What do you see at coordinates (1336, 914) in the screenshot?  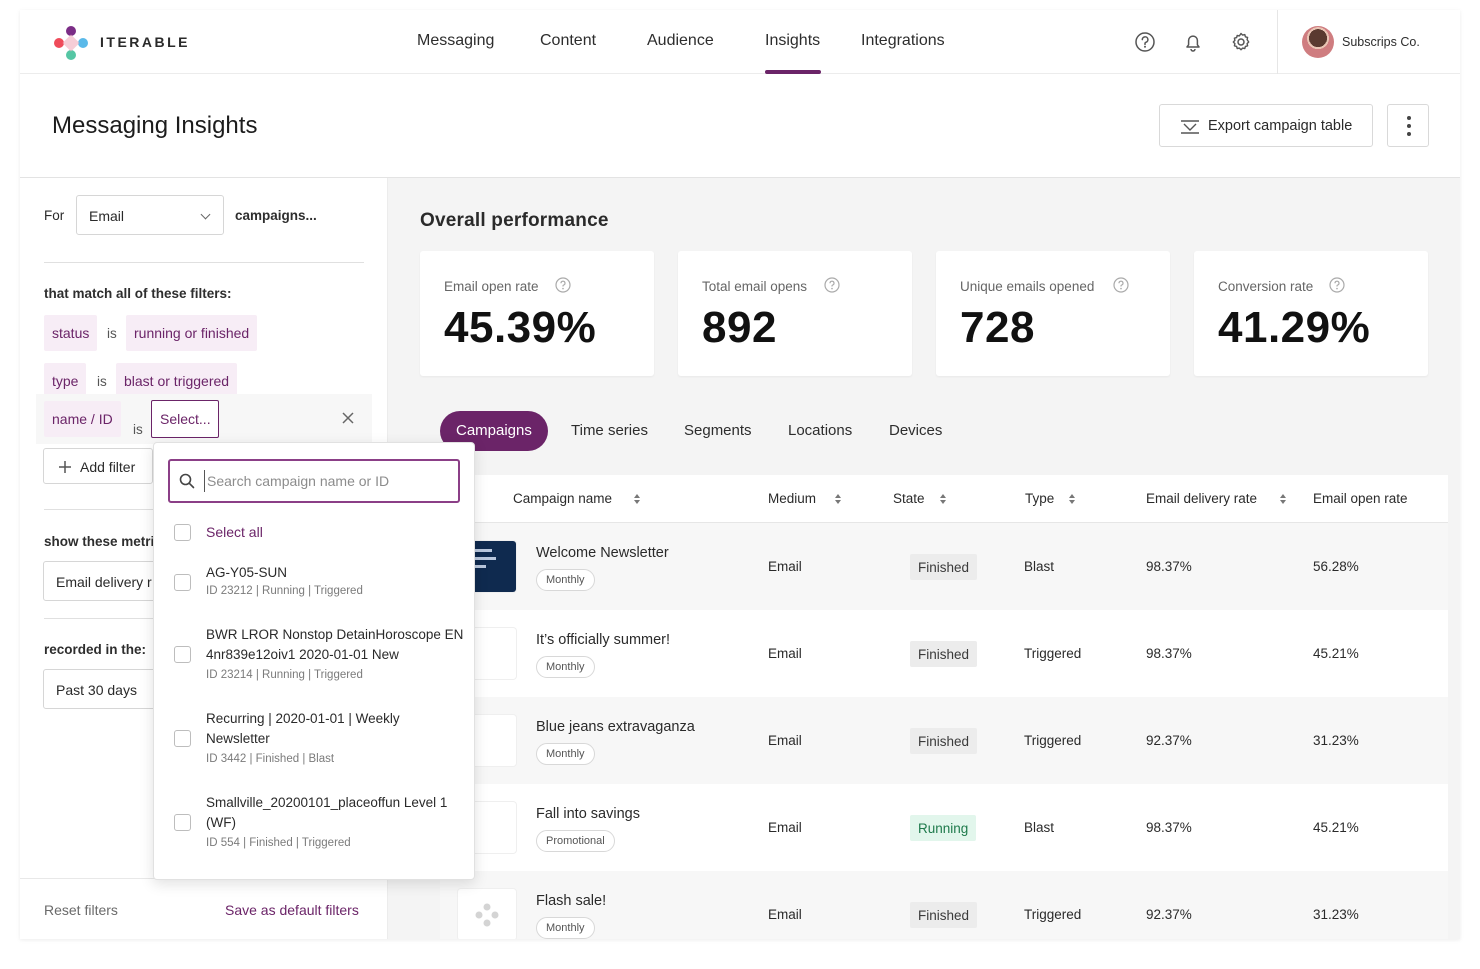 I see `open-rate-cell: 31.23%` at bounding box center [1336, 914].